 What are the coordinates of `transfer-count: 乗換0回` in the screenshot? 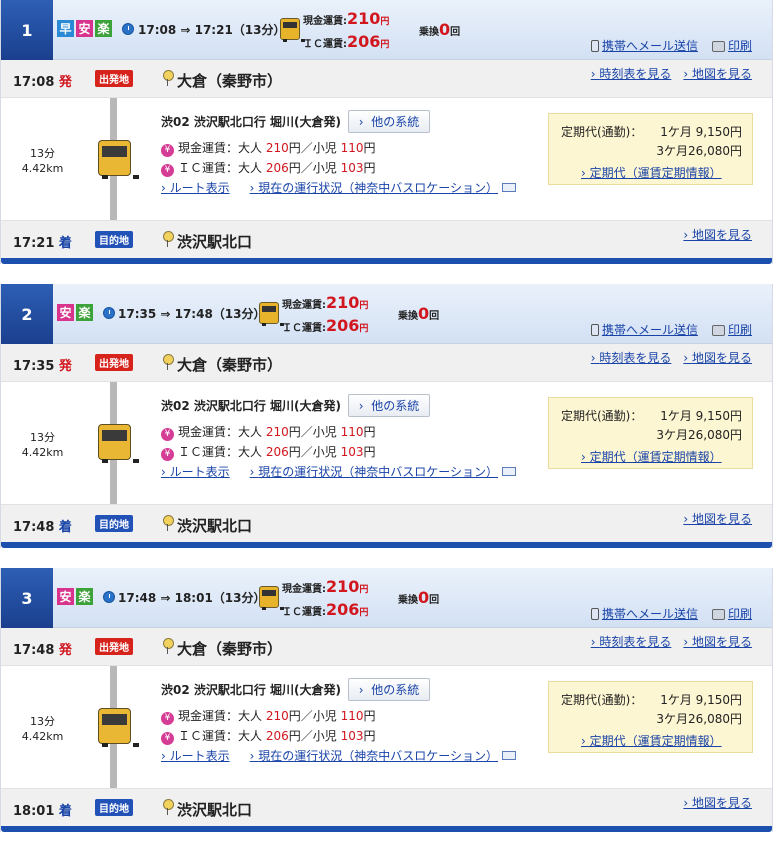 It's located at (418, 597).